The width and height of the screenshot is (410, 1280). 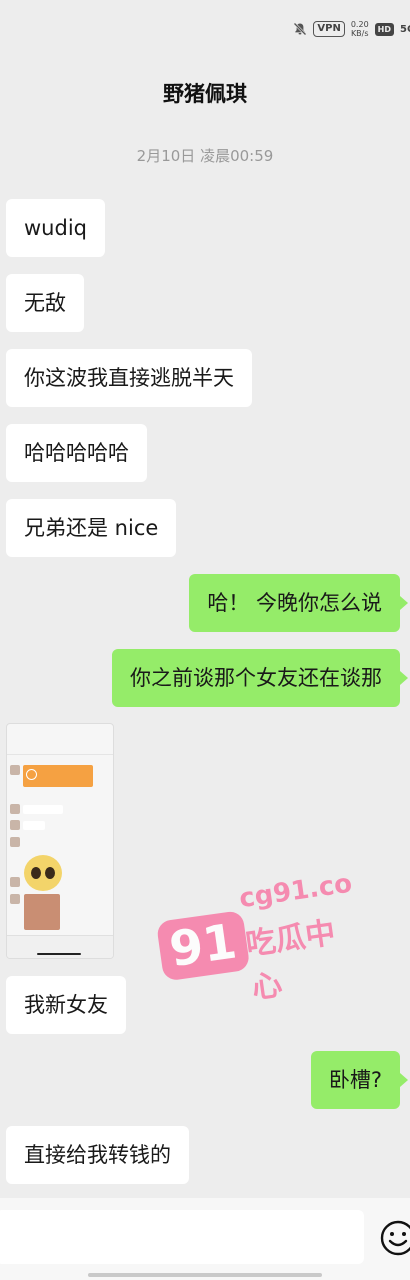 I want to click on message-timestamp: 2月10日 凌晨00:59, so click(x=205, y=156).